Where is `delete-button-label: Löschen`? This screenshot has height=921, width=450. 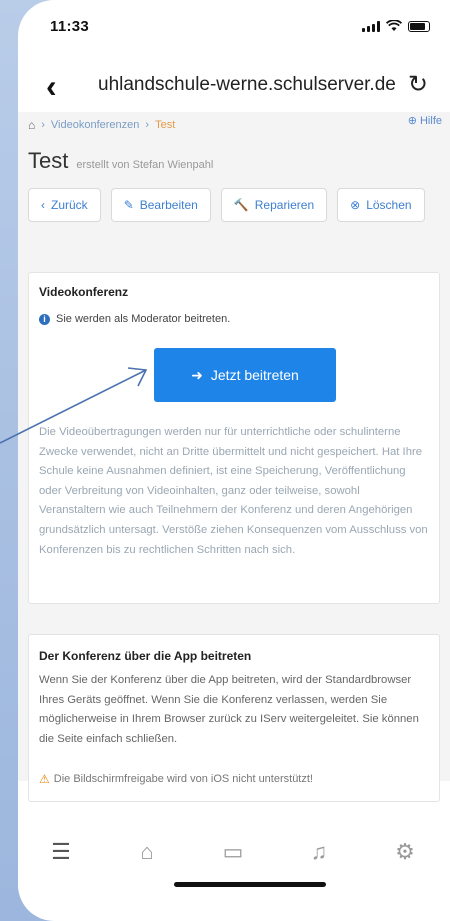
delete-button-label: Löschen is located at coordinates (389, 205).